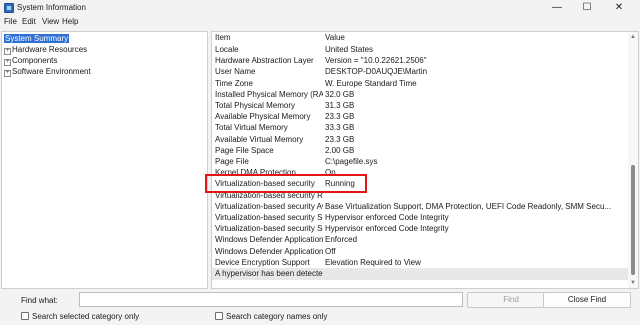 Image resolution: width=640 pixels, height=325 pixels. What do you see at coordinates (351, 161) in the screenshot?
I see `cell-value: C:\pagefile.sys` at bounding box center [351, 161].